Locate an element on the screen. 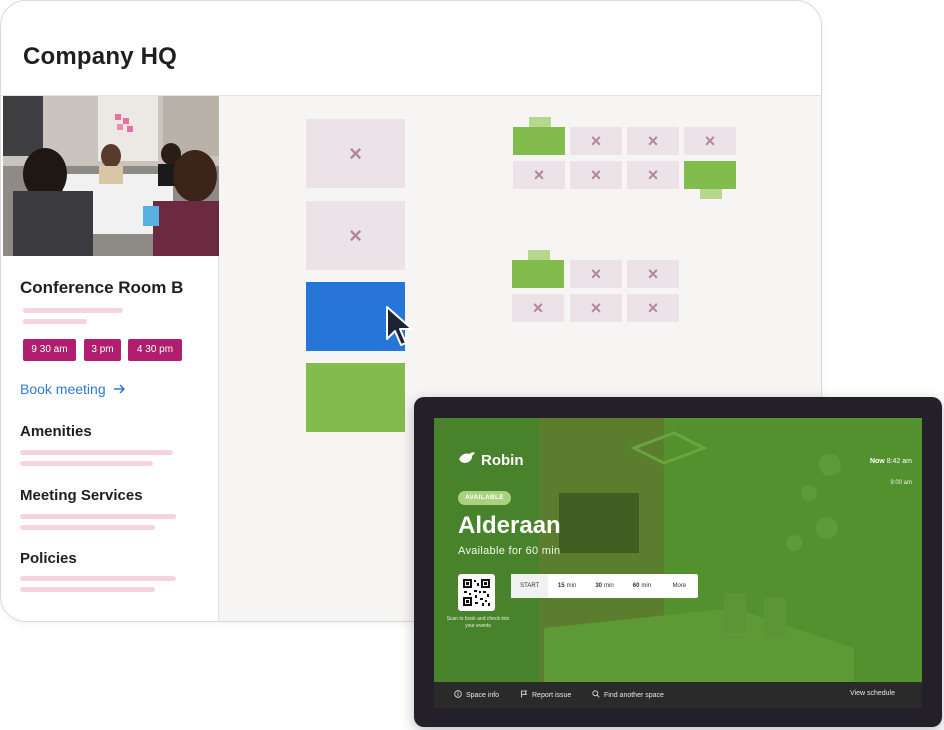 Image resolution: width=944 pixels, height=730 pixels. book-meeting-link: Book meeting is located at coordinates (73, 389).